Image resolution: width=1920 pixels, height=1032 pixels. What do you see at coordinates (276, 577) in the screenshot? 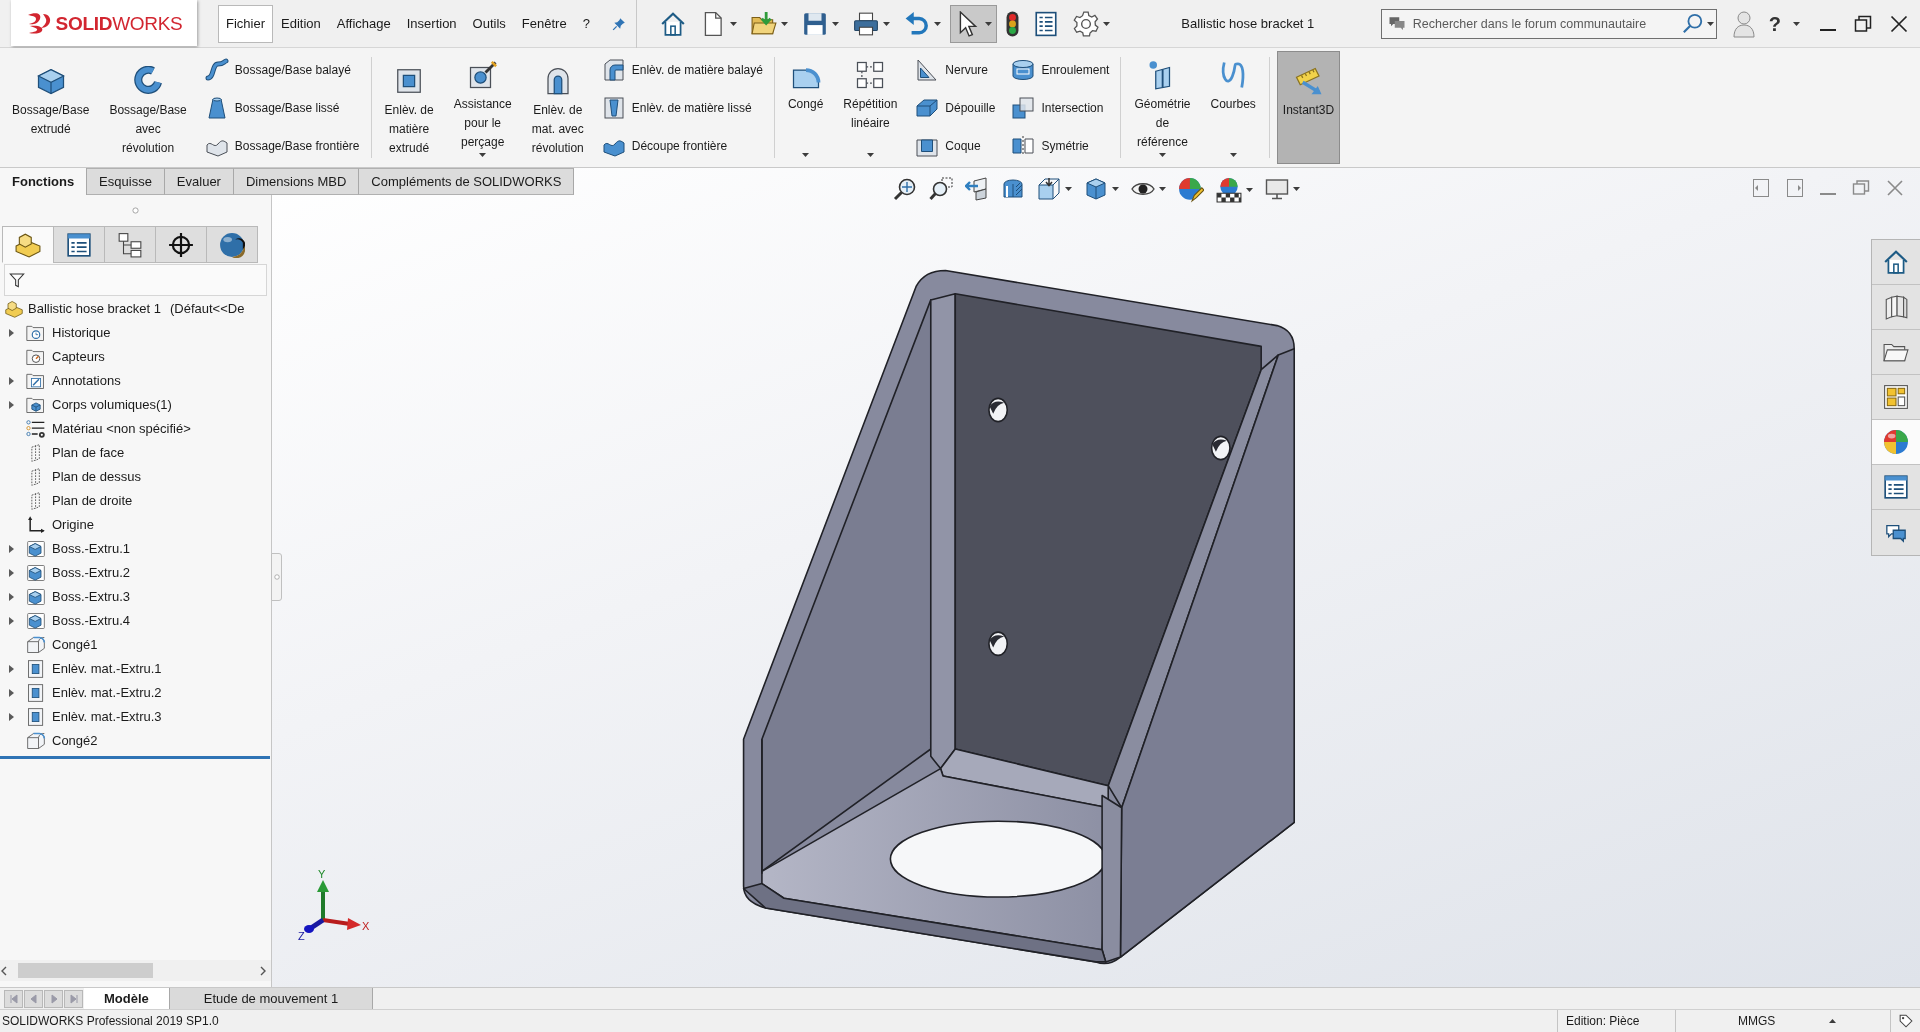
I see `panel-collapse-handle` at bounding box center [276, 577].